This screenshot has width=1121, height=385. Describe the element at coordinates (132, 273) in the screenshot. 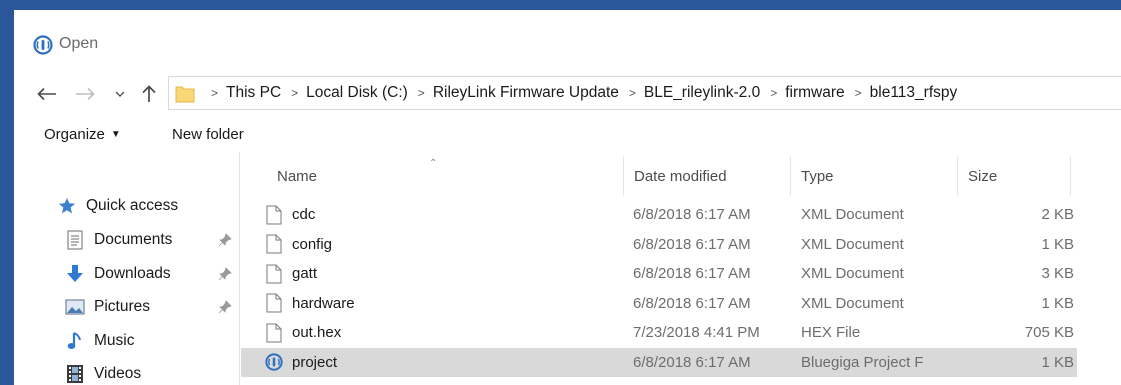

I see `nav-label: Downloads` at that location.